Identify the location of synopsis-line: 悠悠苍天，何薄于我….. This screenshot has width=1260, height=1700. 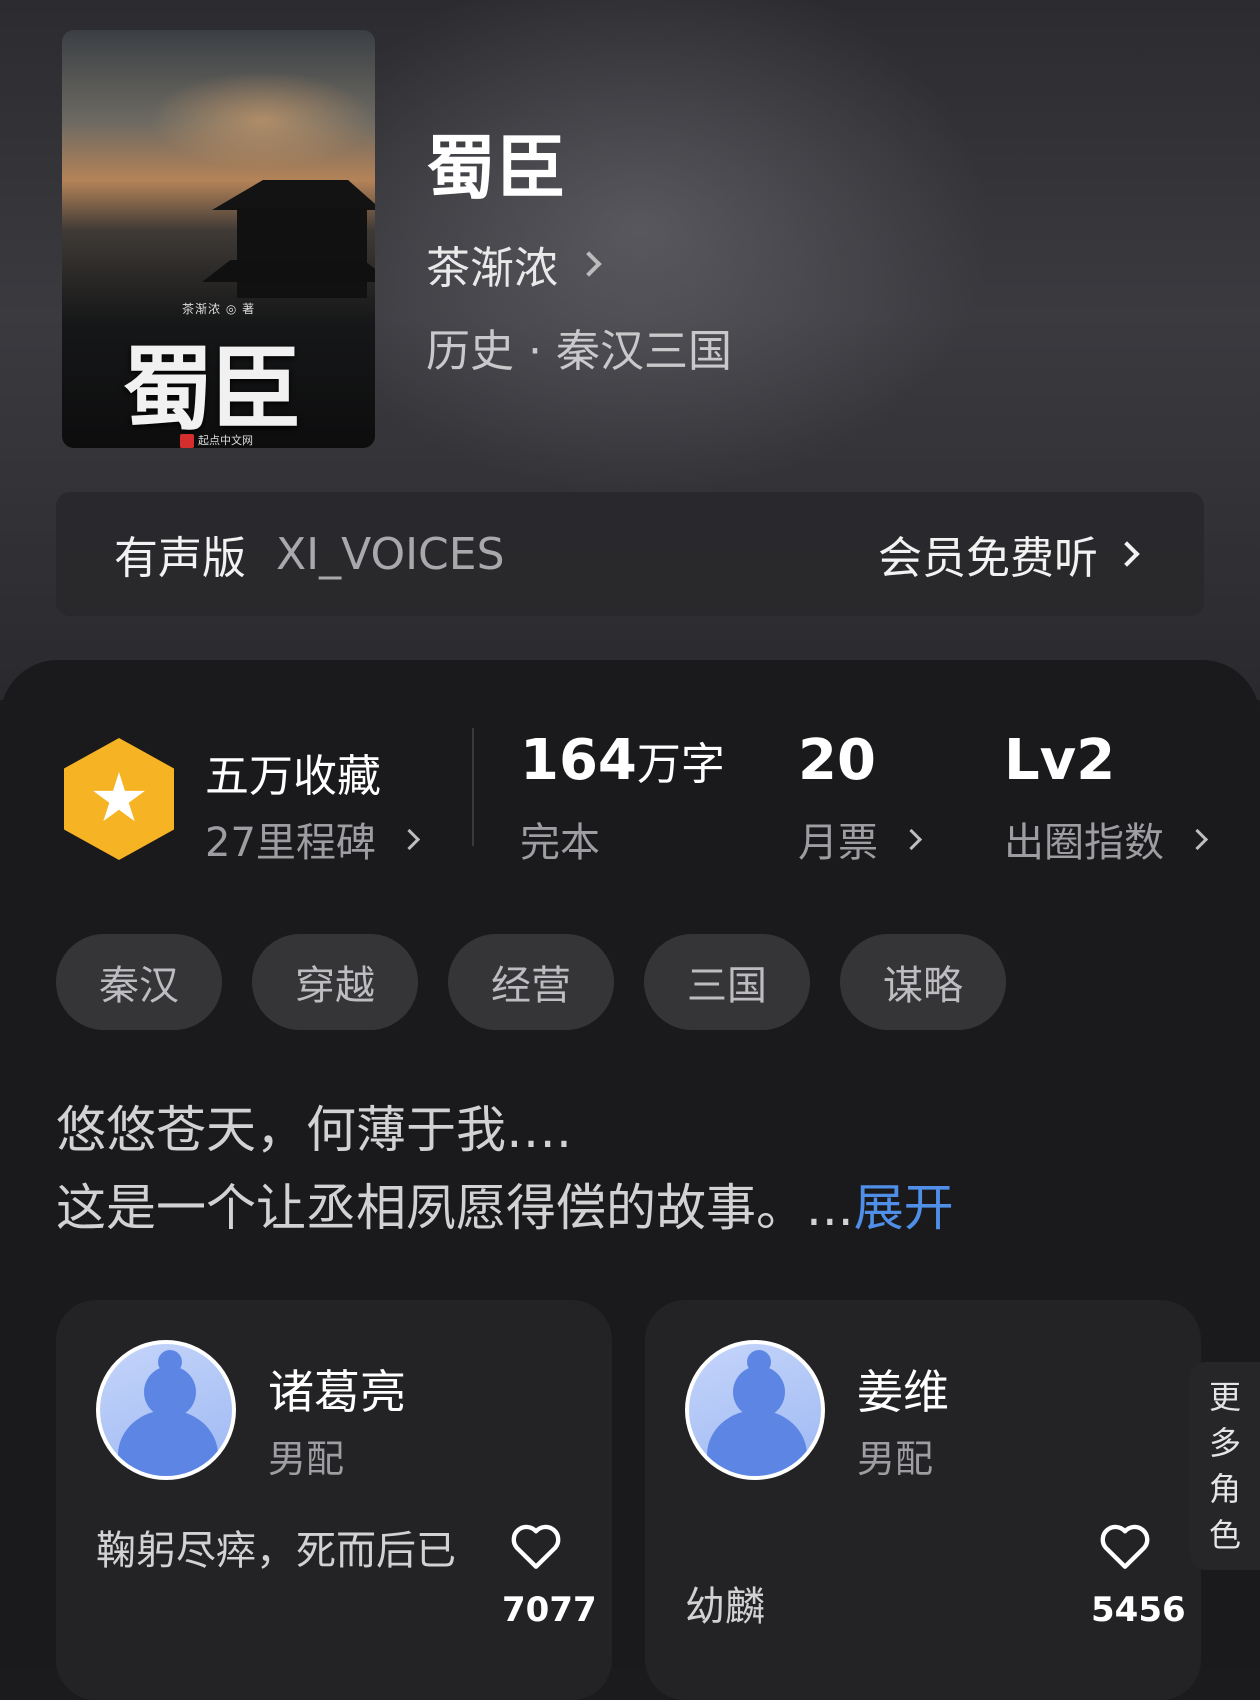
(314, 1130).